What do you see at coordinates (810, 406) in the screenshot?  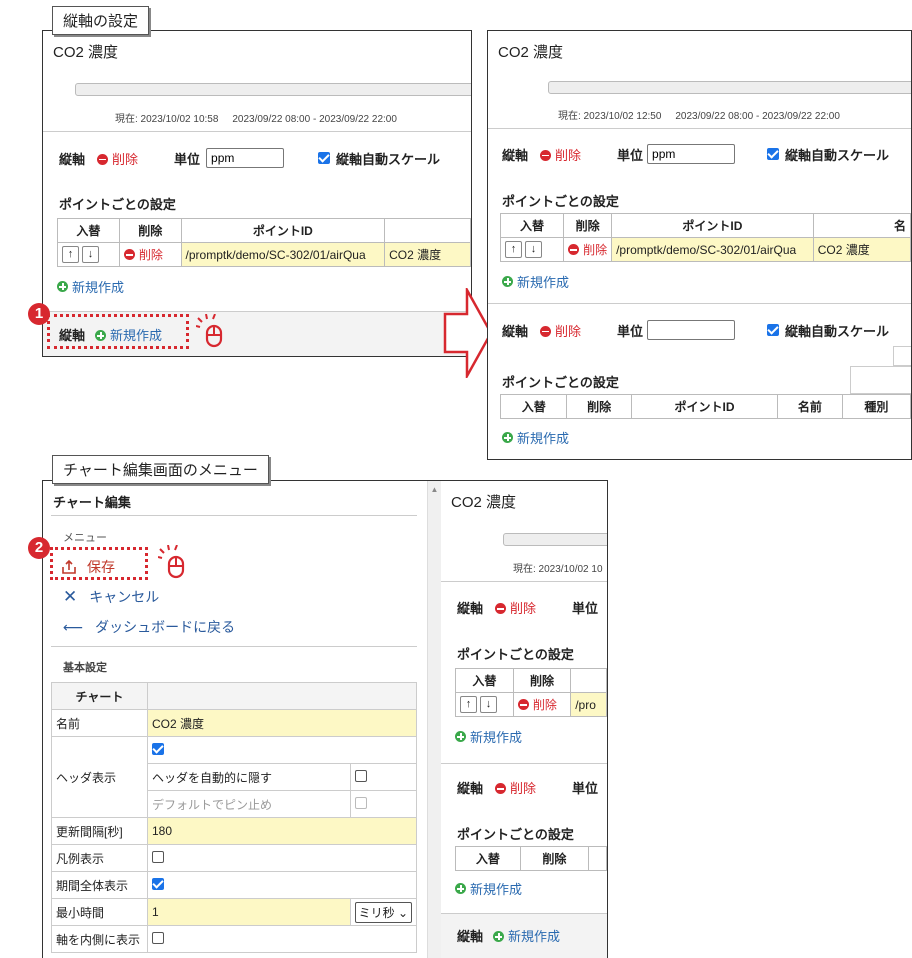 I see `th-name: 名前` at bounding box center [810, 406].